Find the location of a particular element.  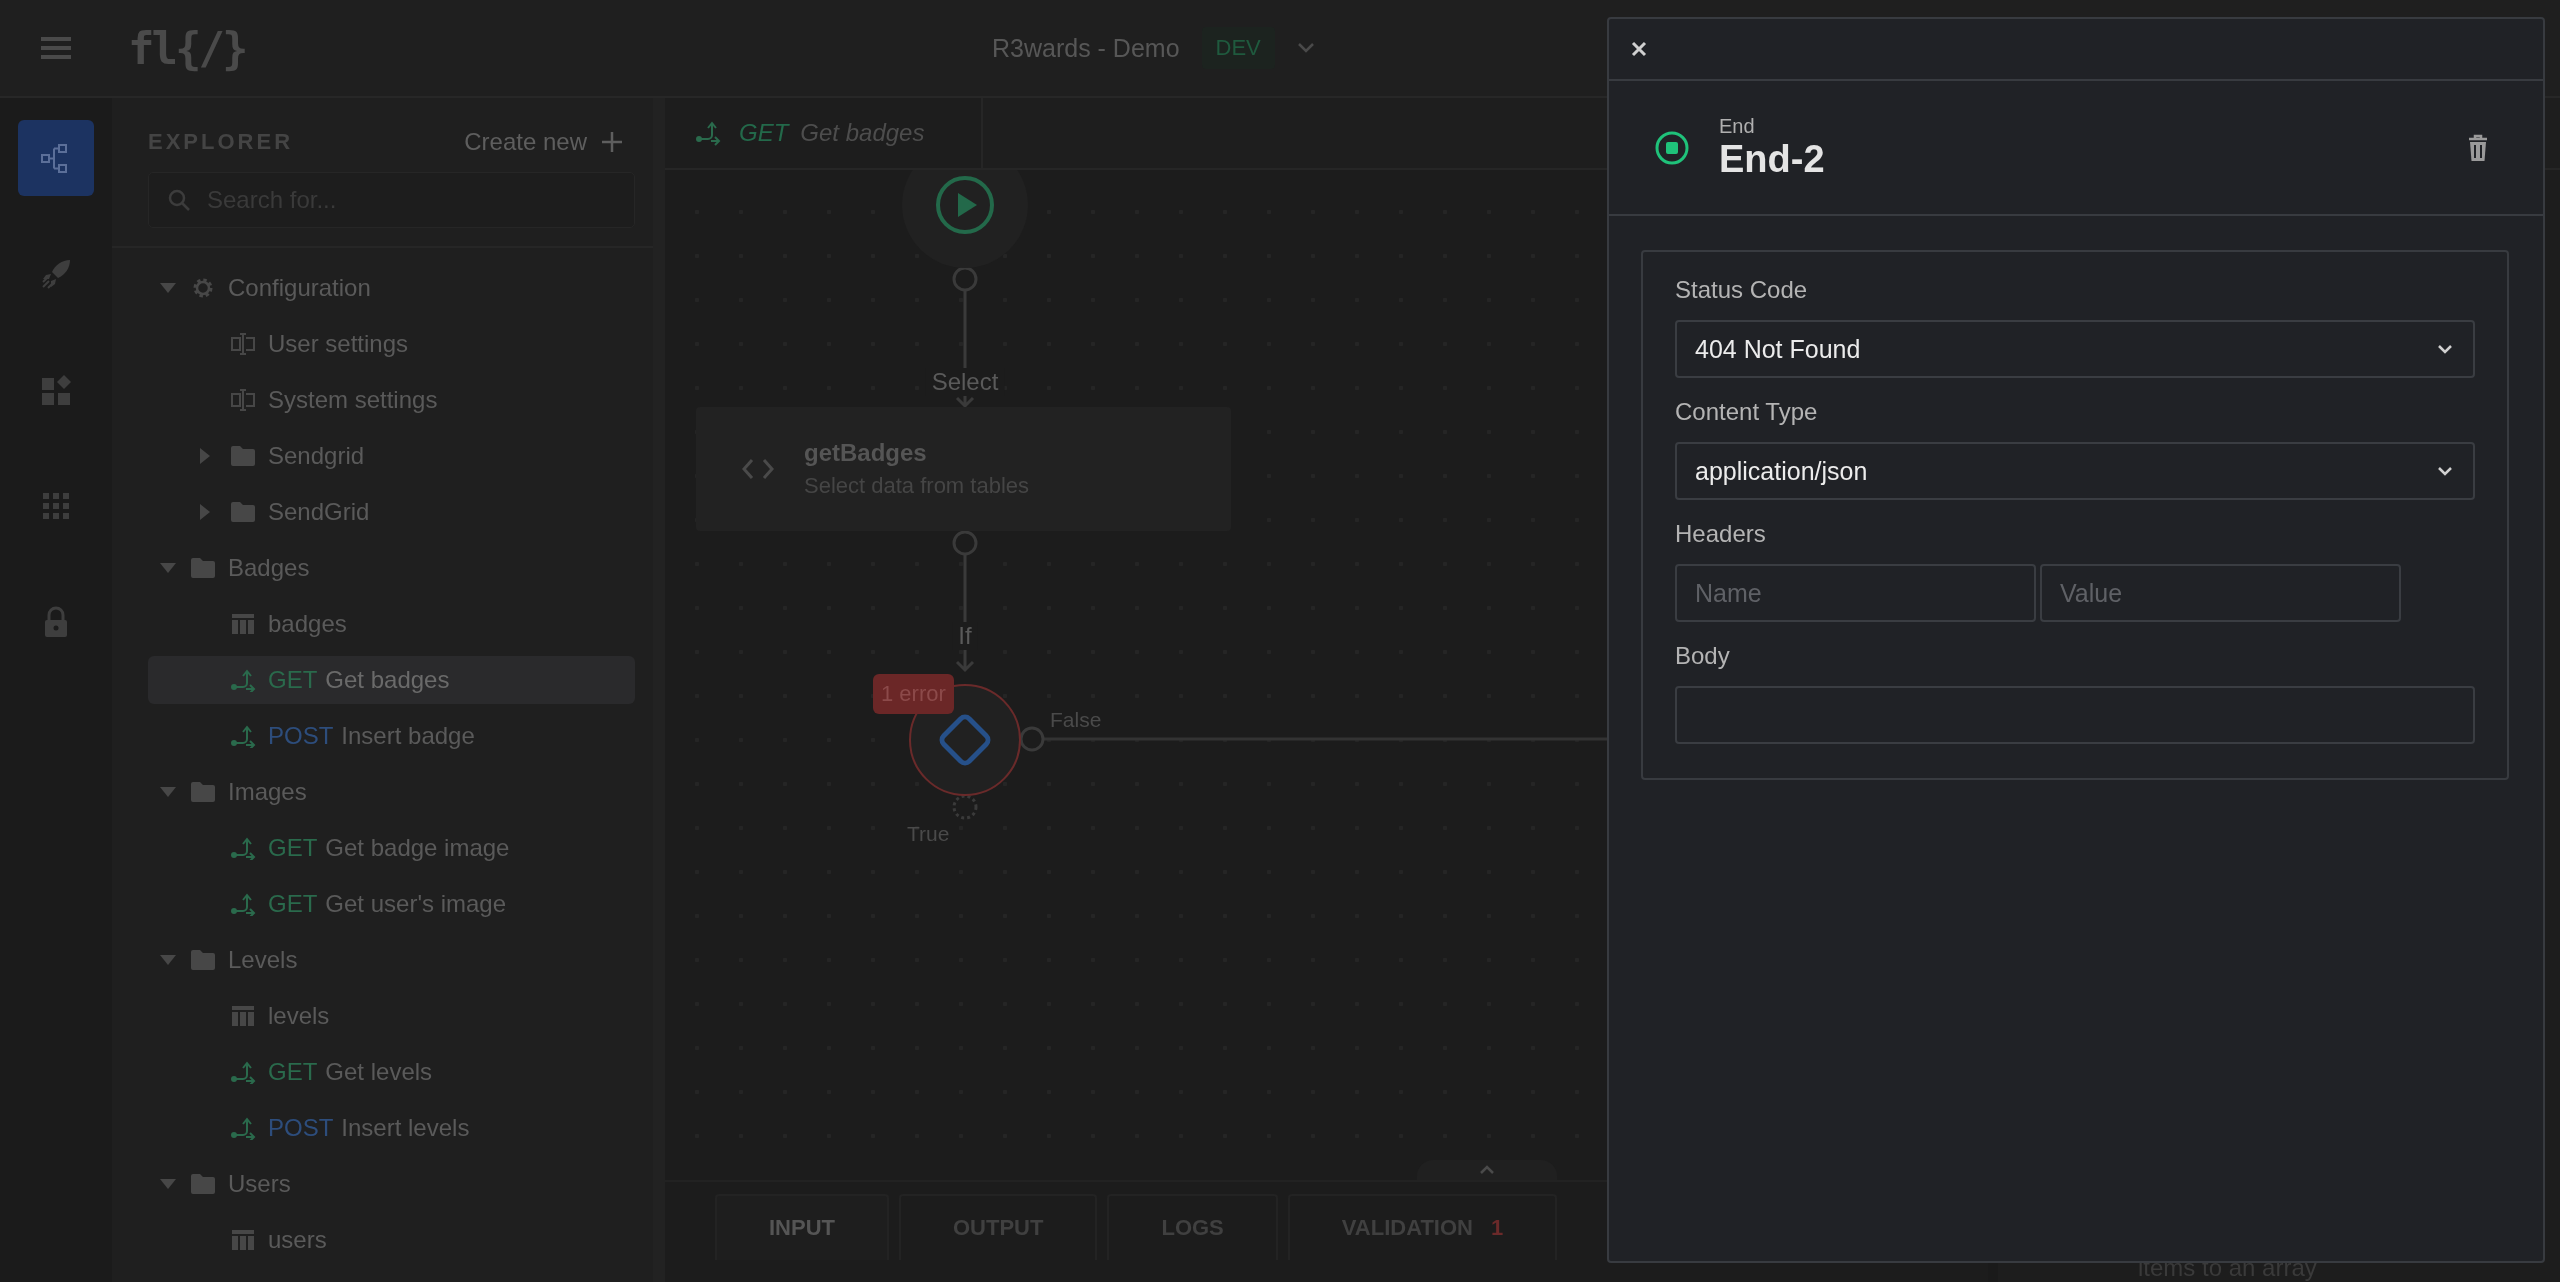

tree-item: POST Insert badge is located at coordinates (391, 736).